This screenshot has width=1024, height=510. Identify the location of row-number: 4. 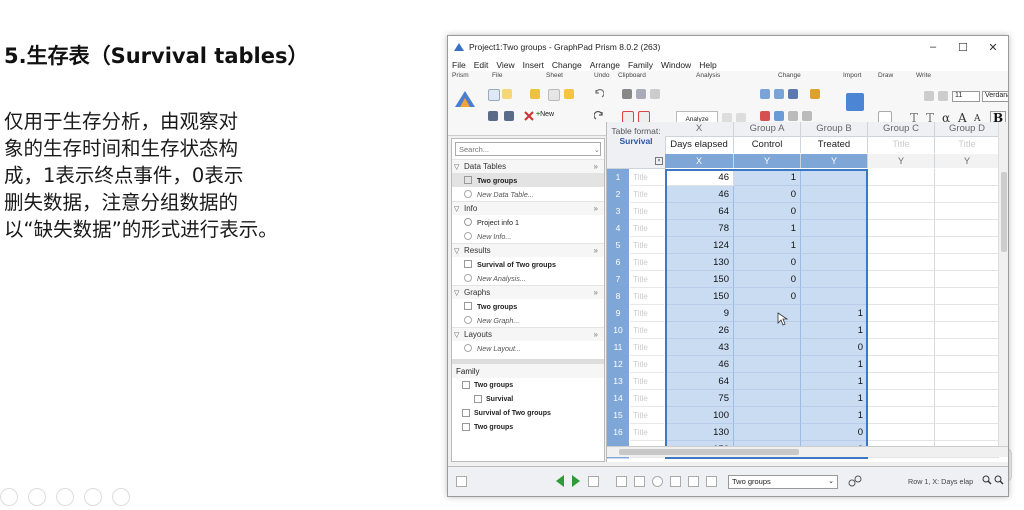
(618, 229).